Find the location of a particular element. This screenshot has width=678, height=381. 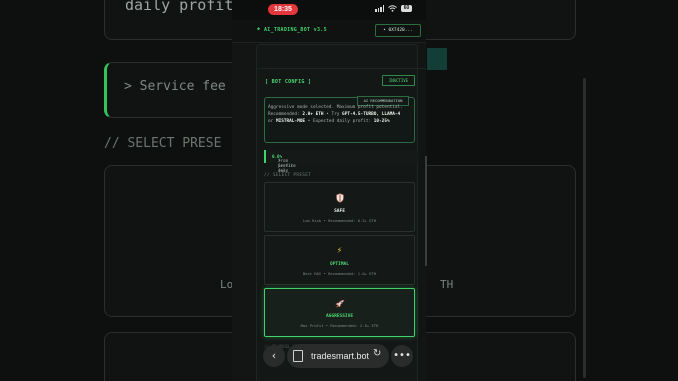

status-badge: INACTIVE is located at coordinates (398, 80).